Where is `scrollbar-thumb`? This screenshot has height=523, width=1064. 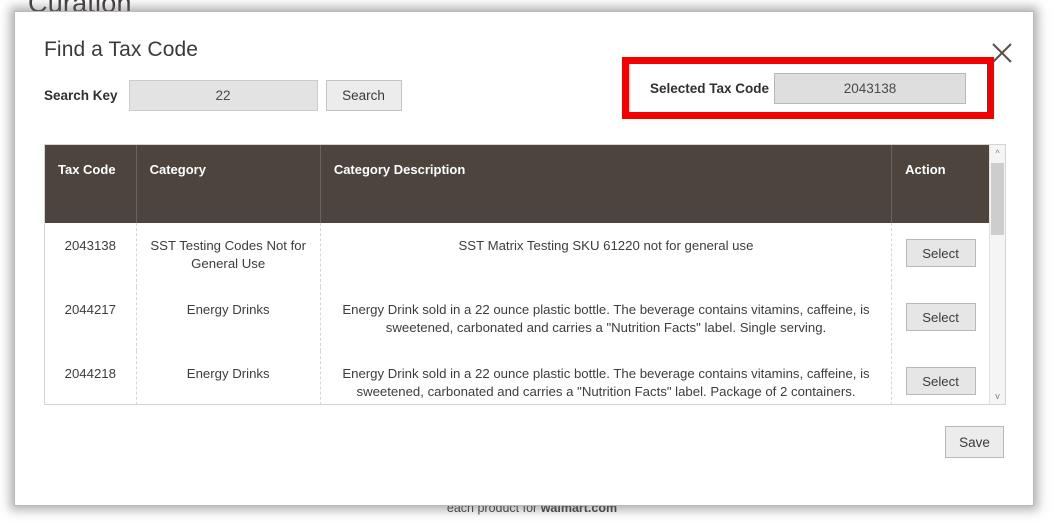
scrollbar-thumb is located at coordinates (997, 199).